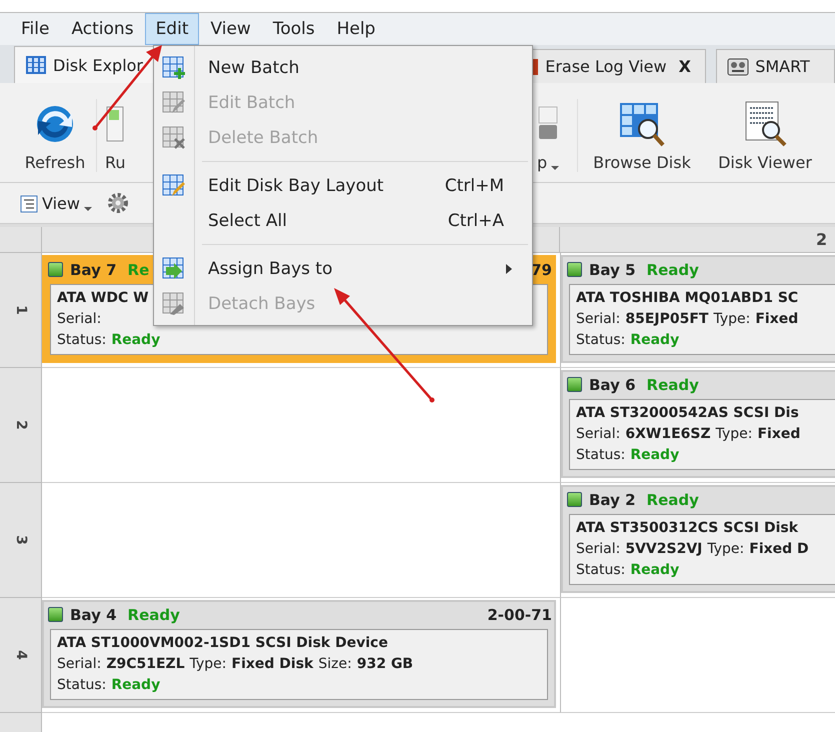  Describe the element at coordinates (21, 425) in the screenshot. I see `row-header: 2` at that location.